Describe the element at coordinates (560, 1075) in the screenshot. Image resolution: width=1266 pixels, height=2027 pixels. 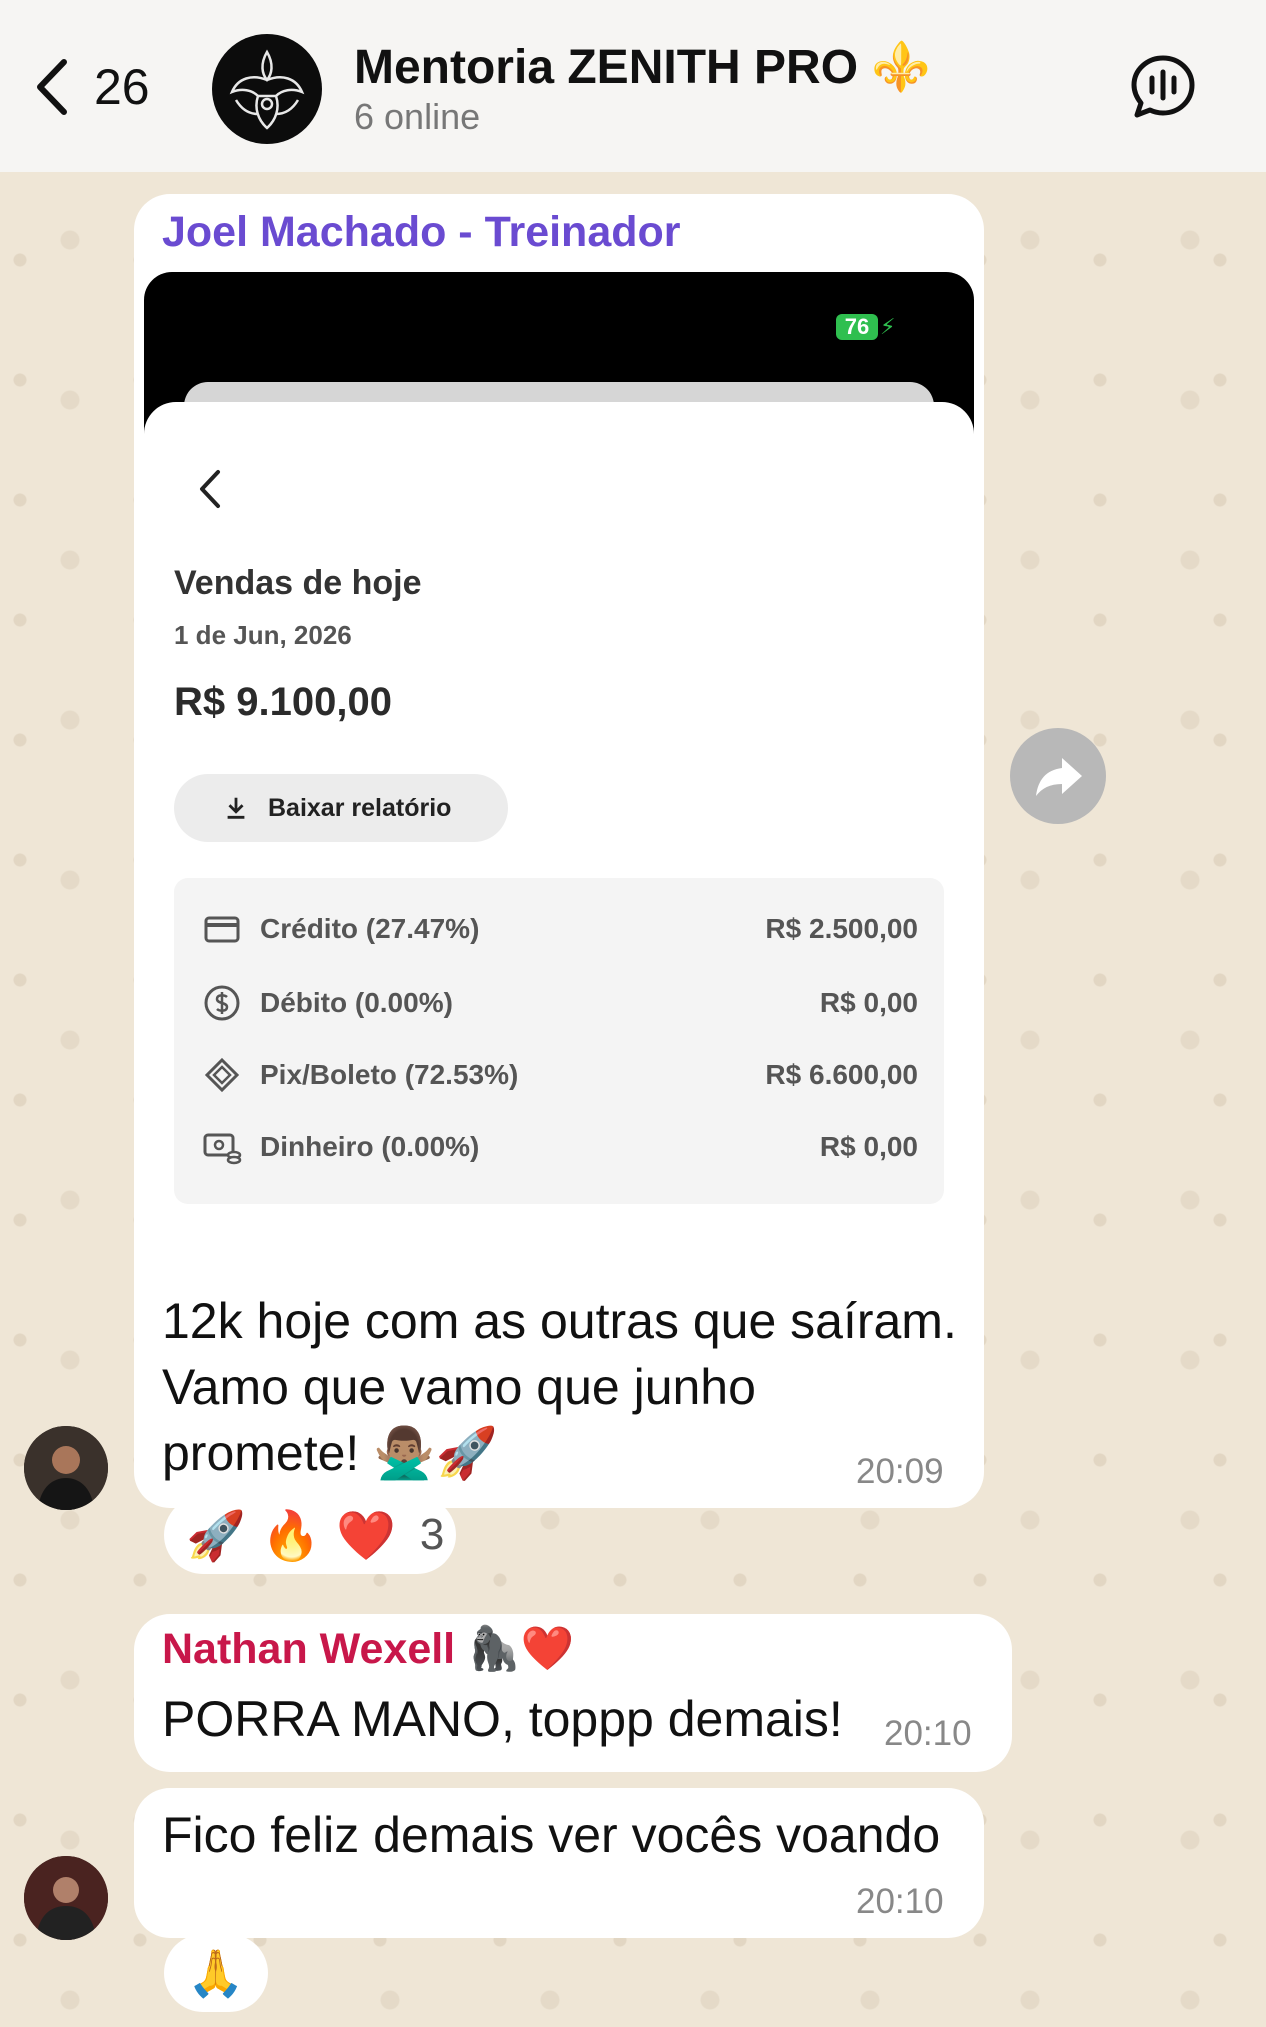
I see `payment-row-pix: Pix/Boleto (72.53%) R$ 6.600,00` at that location.